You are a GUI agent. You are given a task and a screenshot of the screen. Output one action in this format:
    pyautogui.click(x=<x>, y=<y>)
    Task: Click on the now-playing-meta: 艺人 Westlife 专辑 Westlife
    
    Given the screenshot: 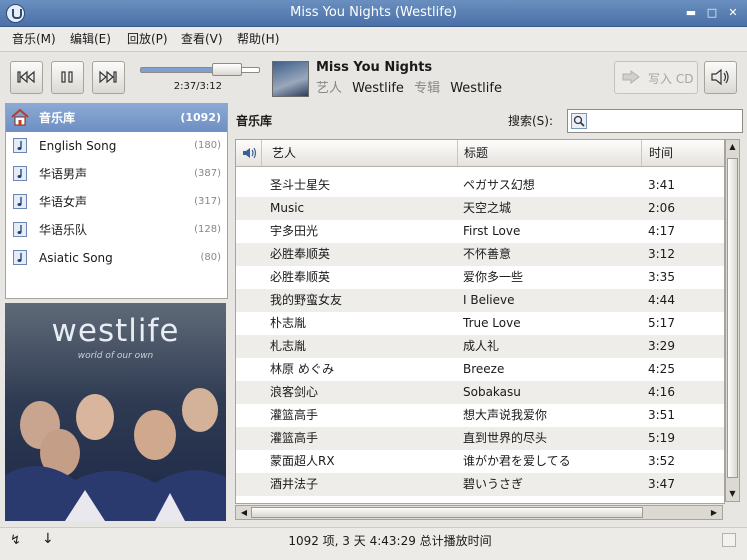 What is the action you would take?
    pyautogui.click(x=409, y=86)
    